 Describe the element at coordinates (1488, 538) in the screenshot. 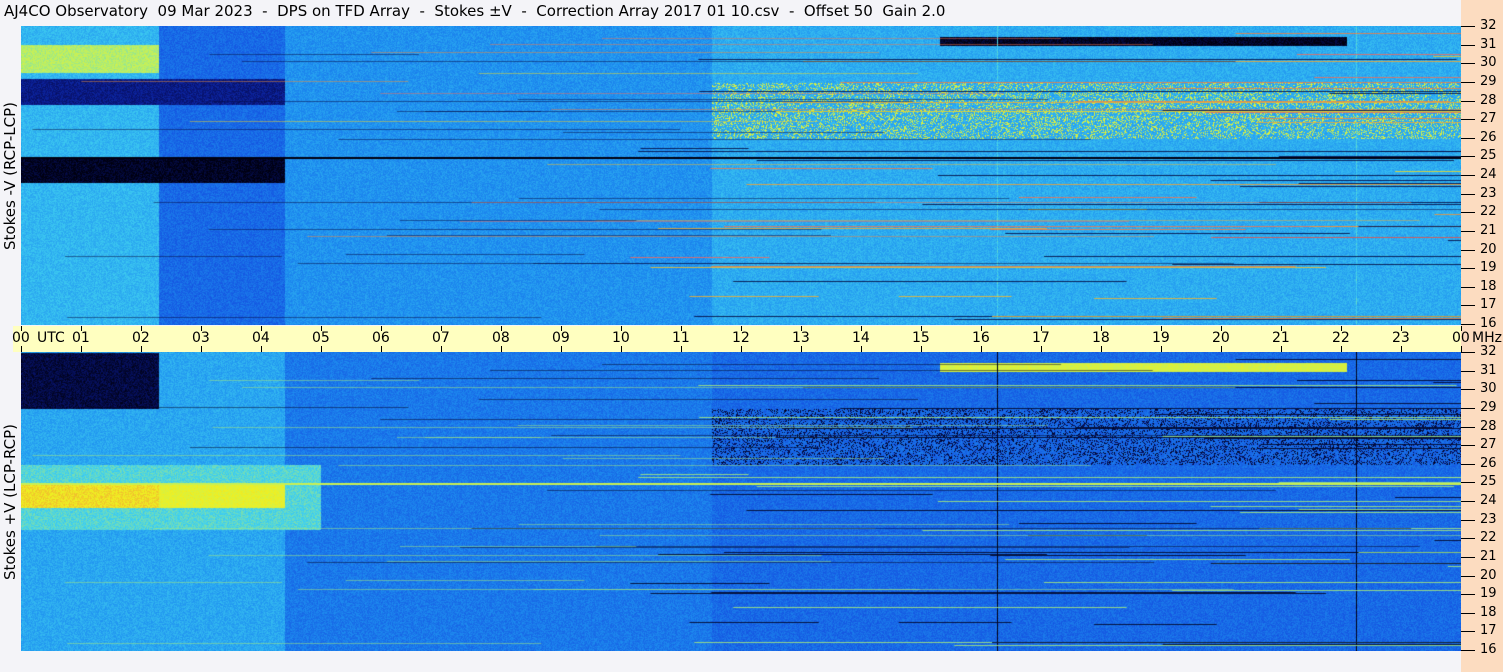

I see `y-tick-label: 22` at that location.